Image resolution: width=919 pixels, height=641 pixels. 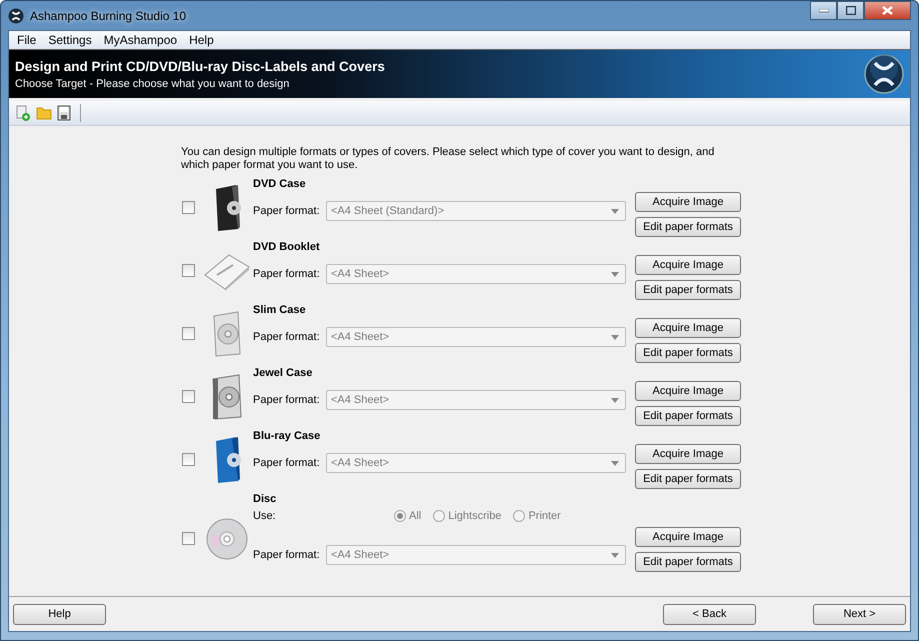 I want to click on folder-icon, so click(x=44, y=113).